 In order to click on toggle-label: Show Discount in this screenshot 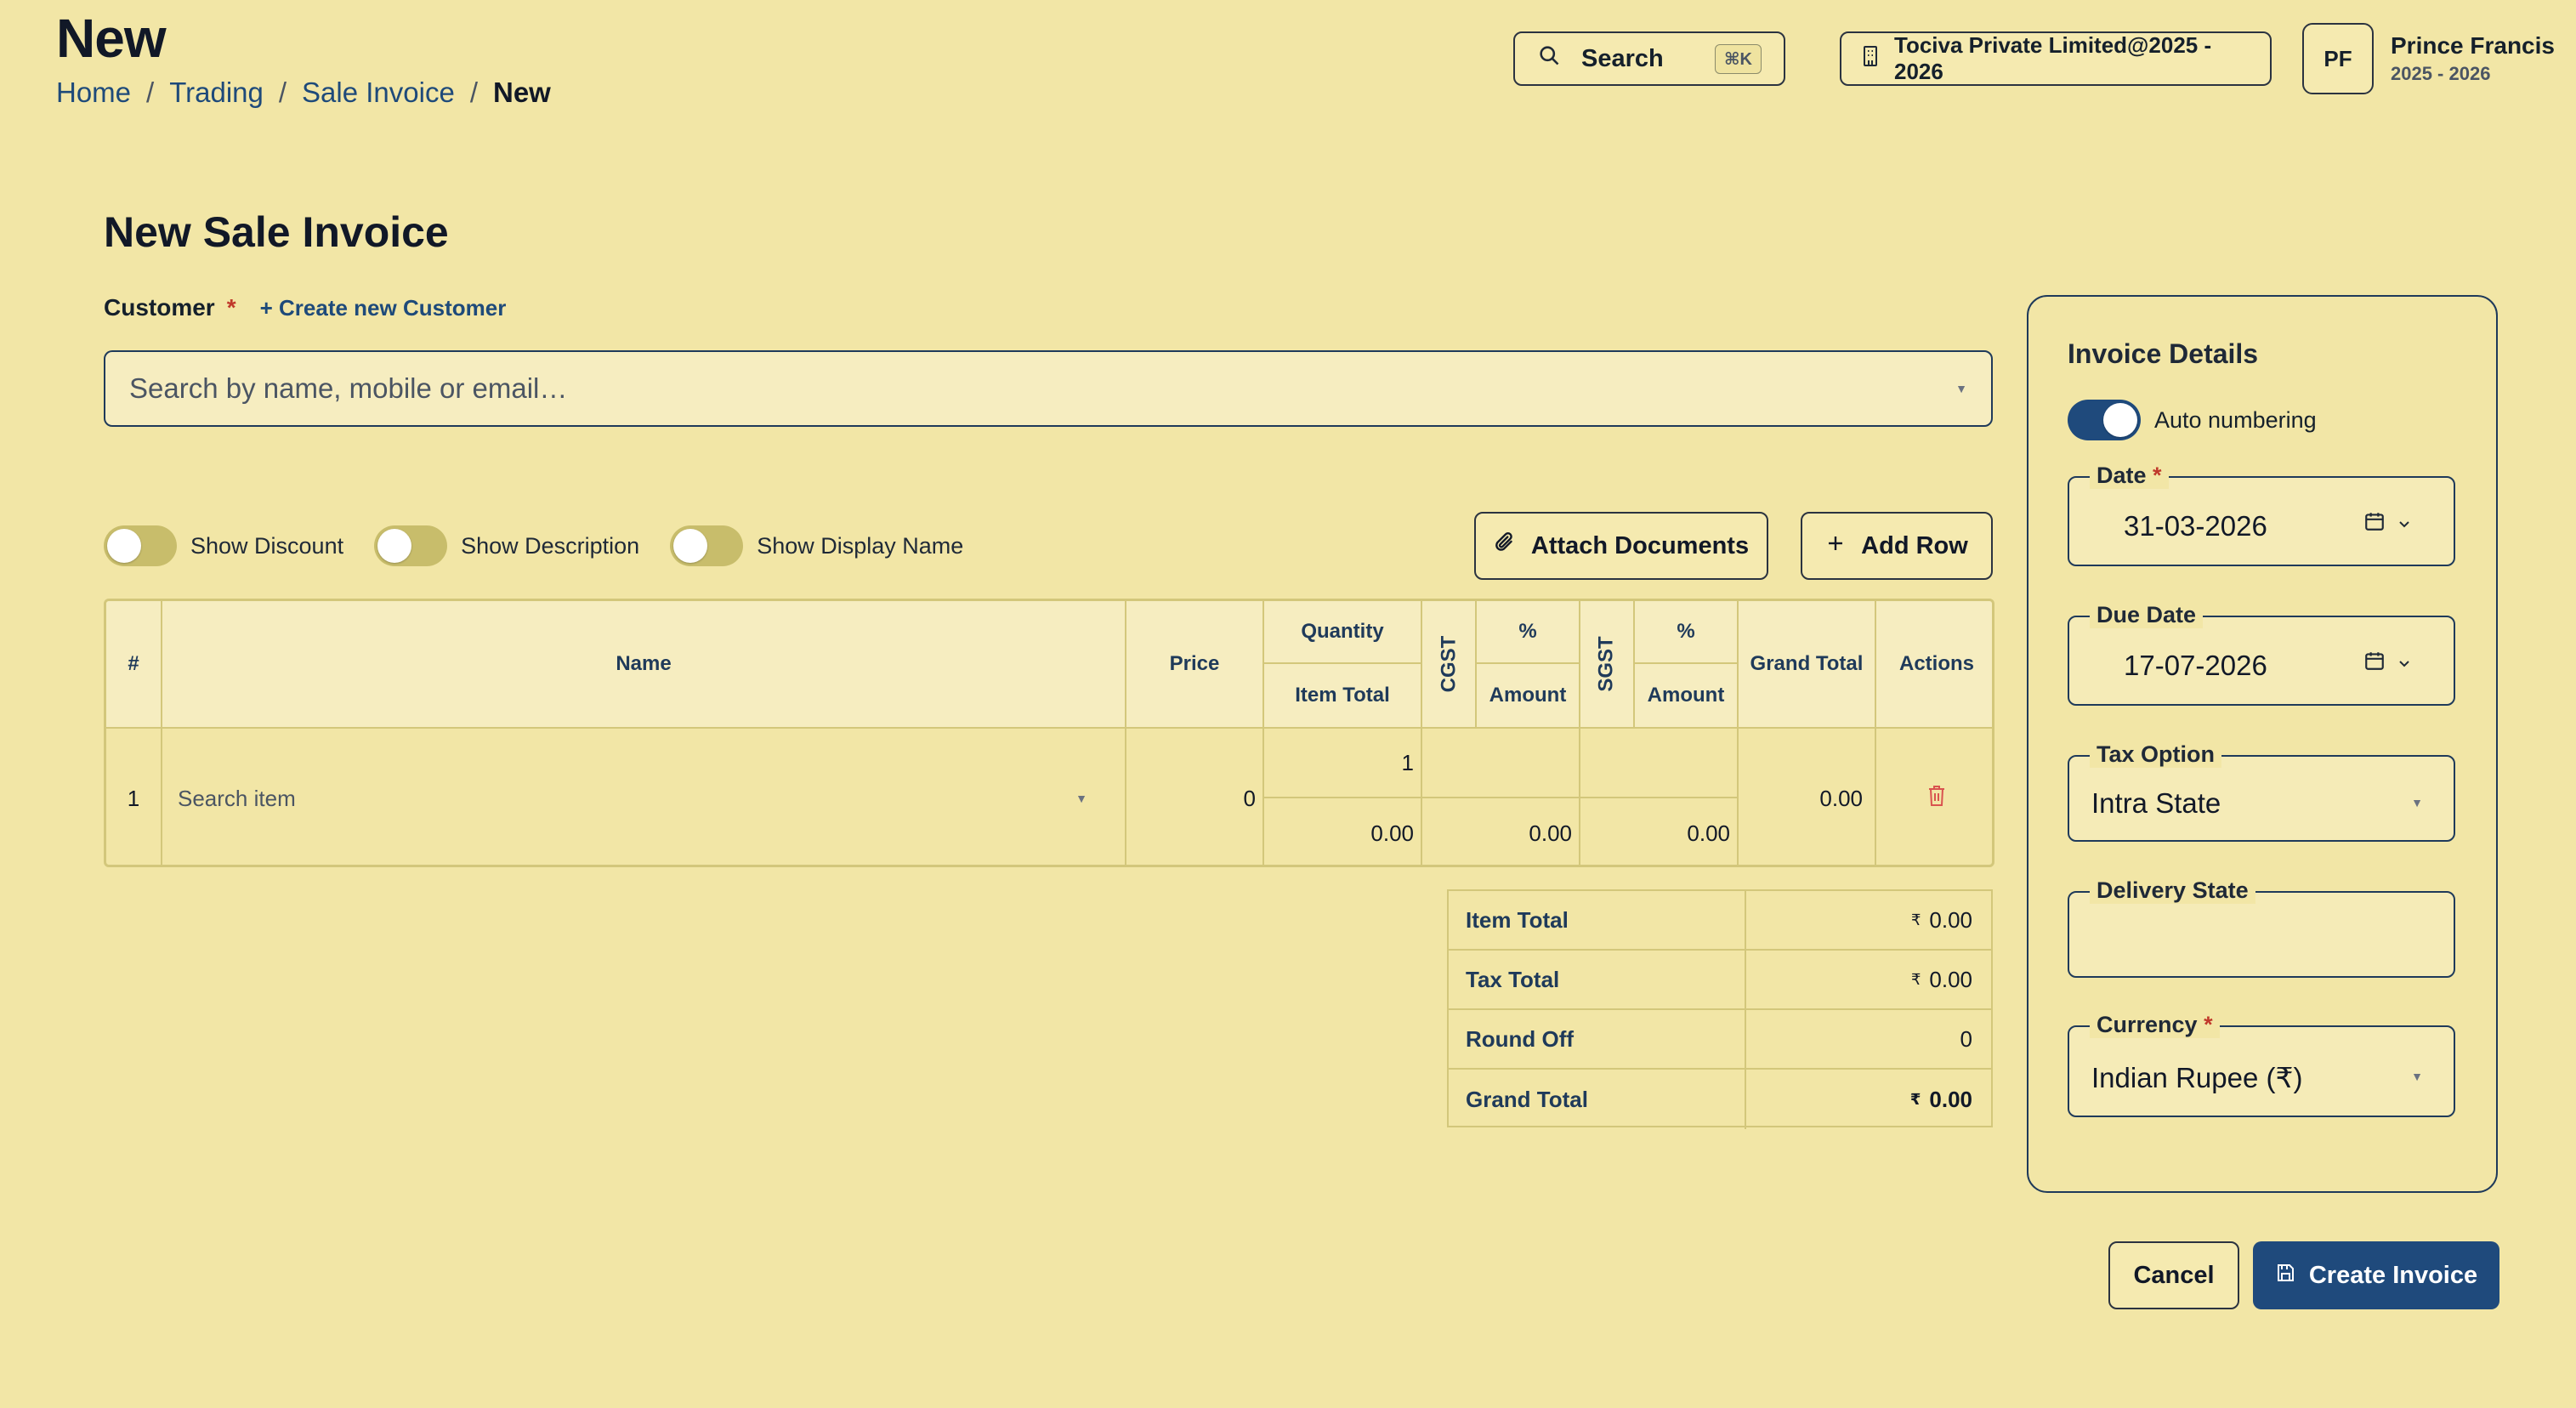, I will do `click(267, 545)`.